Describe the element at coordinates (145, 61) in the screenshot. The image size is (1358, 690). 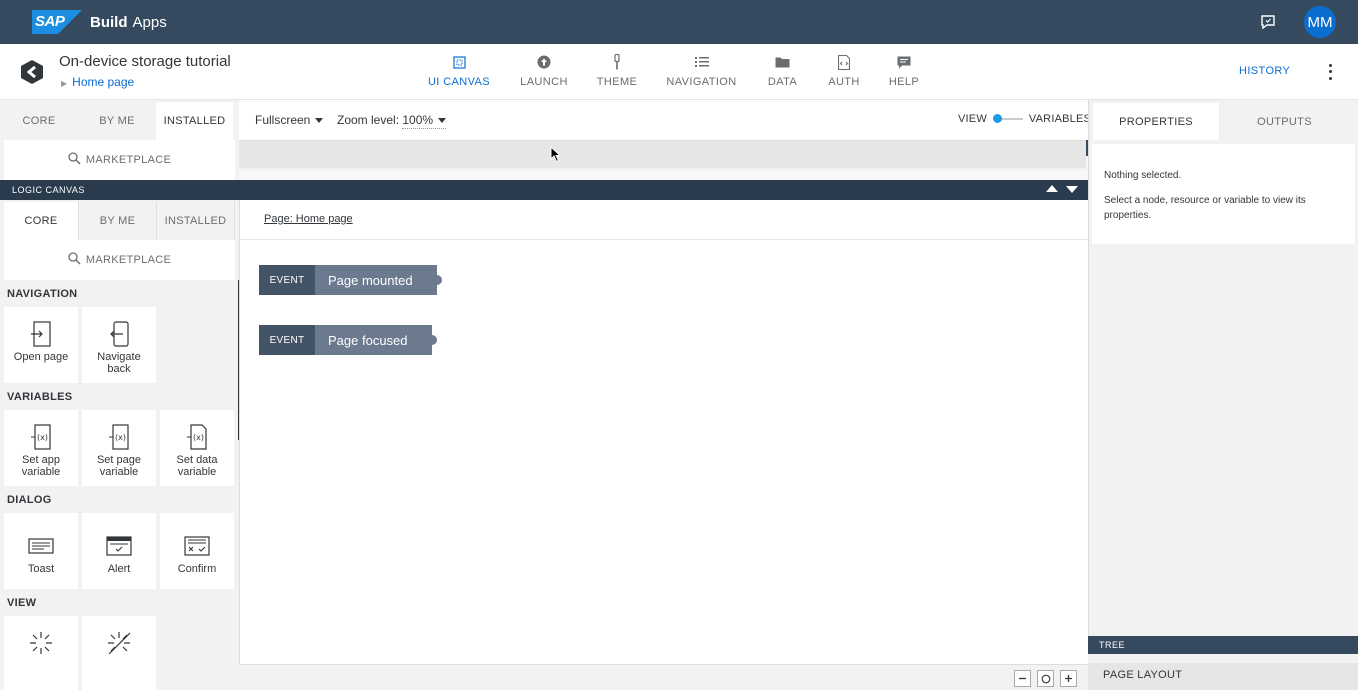
I see `app-title: On-device storage tutorial` at that location.